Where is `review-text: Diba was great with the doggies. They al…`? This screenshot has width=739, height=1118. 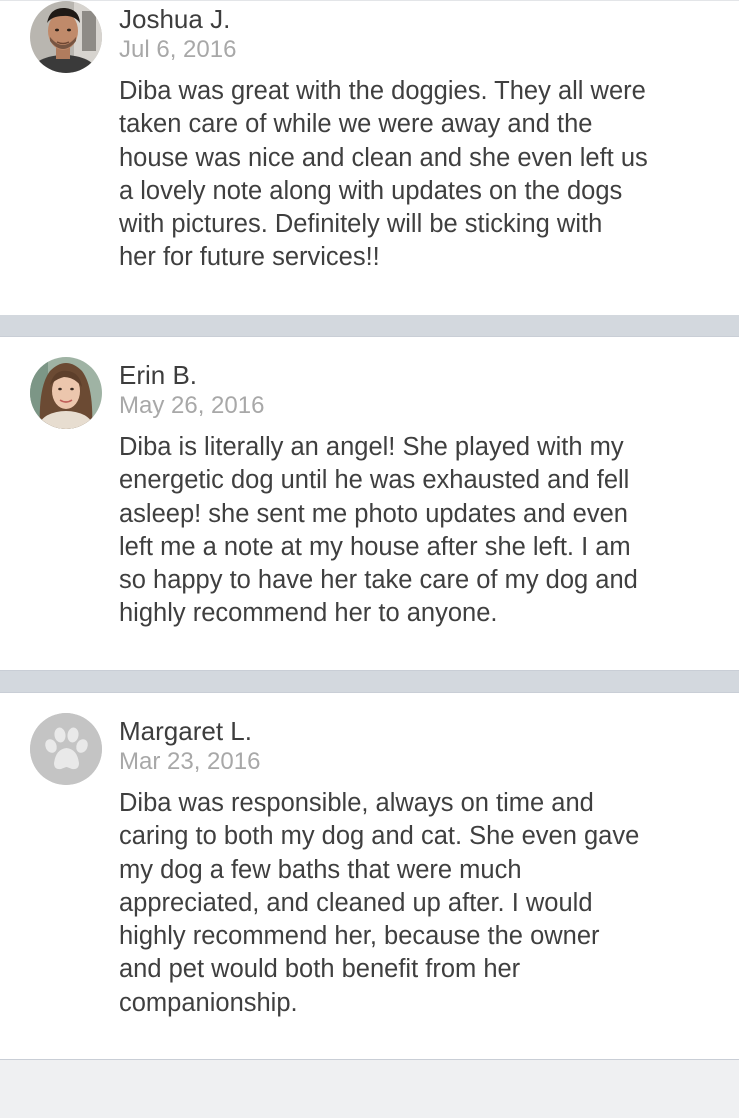
review-text: Diba was great with the doggies. They al… is located at coordinates (383, 174).